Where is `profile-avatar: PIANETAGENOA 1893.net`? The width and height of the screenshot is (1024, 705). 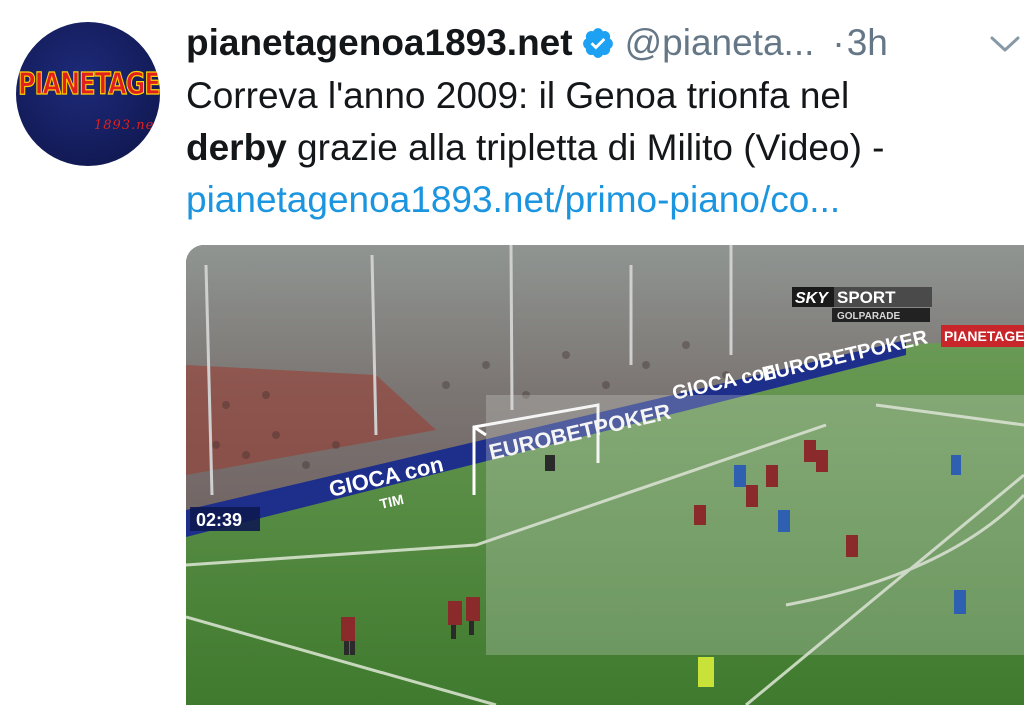
profile-avatar: PIANETAGENOA 1893.net is located at coordinates (88, 94).